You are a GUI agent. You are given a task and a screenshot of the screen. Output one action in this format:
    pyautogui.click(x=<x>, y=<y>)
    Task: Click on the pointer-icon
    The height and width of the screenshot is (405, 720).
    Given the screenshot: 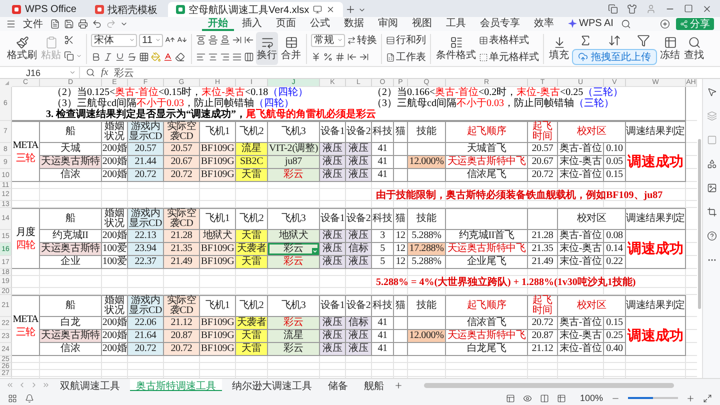 What is the action you would take?
    pyautogui.click(x=711, y=92)
    